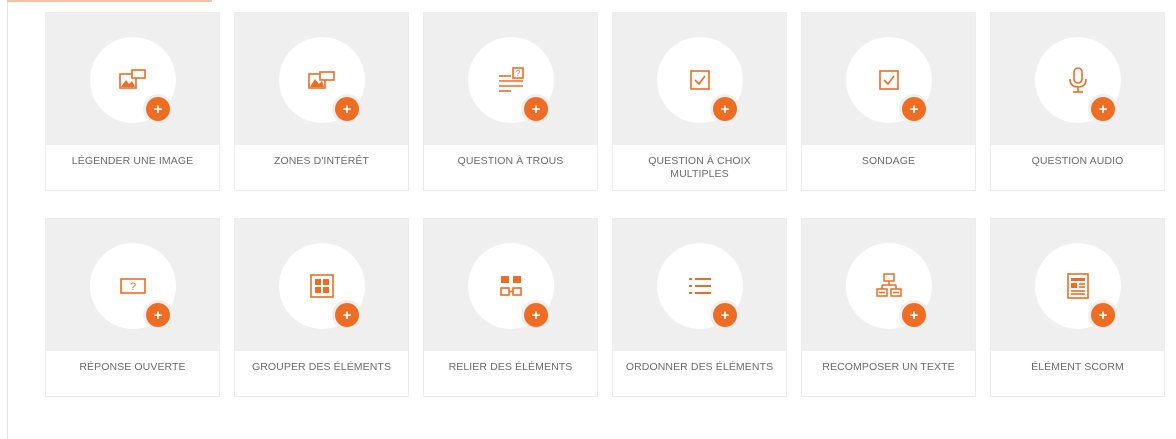 This screenshot has width=1176, height=439. Describe the element at coordinates (132, 101) in the screenshot. I see `tile-legender-une-image: + LÉGENDER UNE IMAGE` at that location.